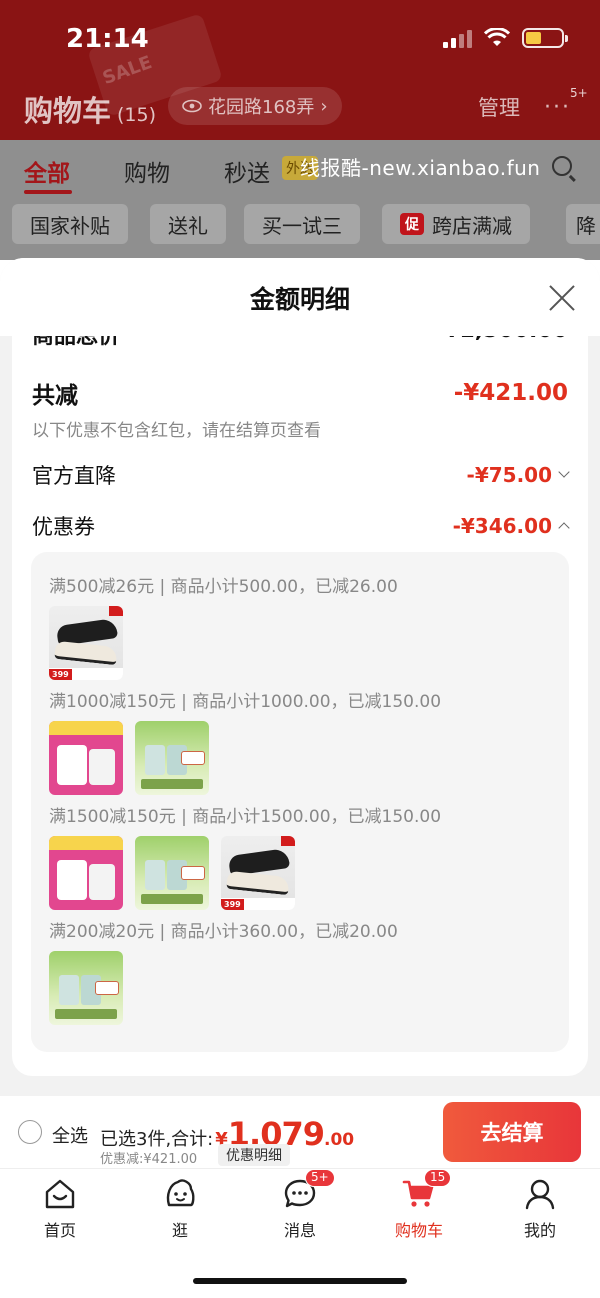 This screenshot has width=600, height=1298. I want to click on red-packet-note: 以下优惠不包含红包，请在结算页查看, so click(176, 431).